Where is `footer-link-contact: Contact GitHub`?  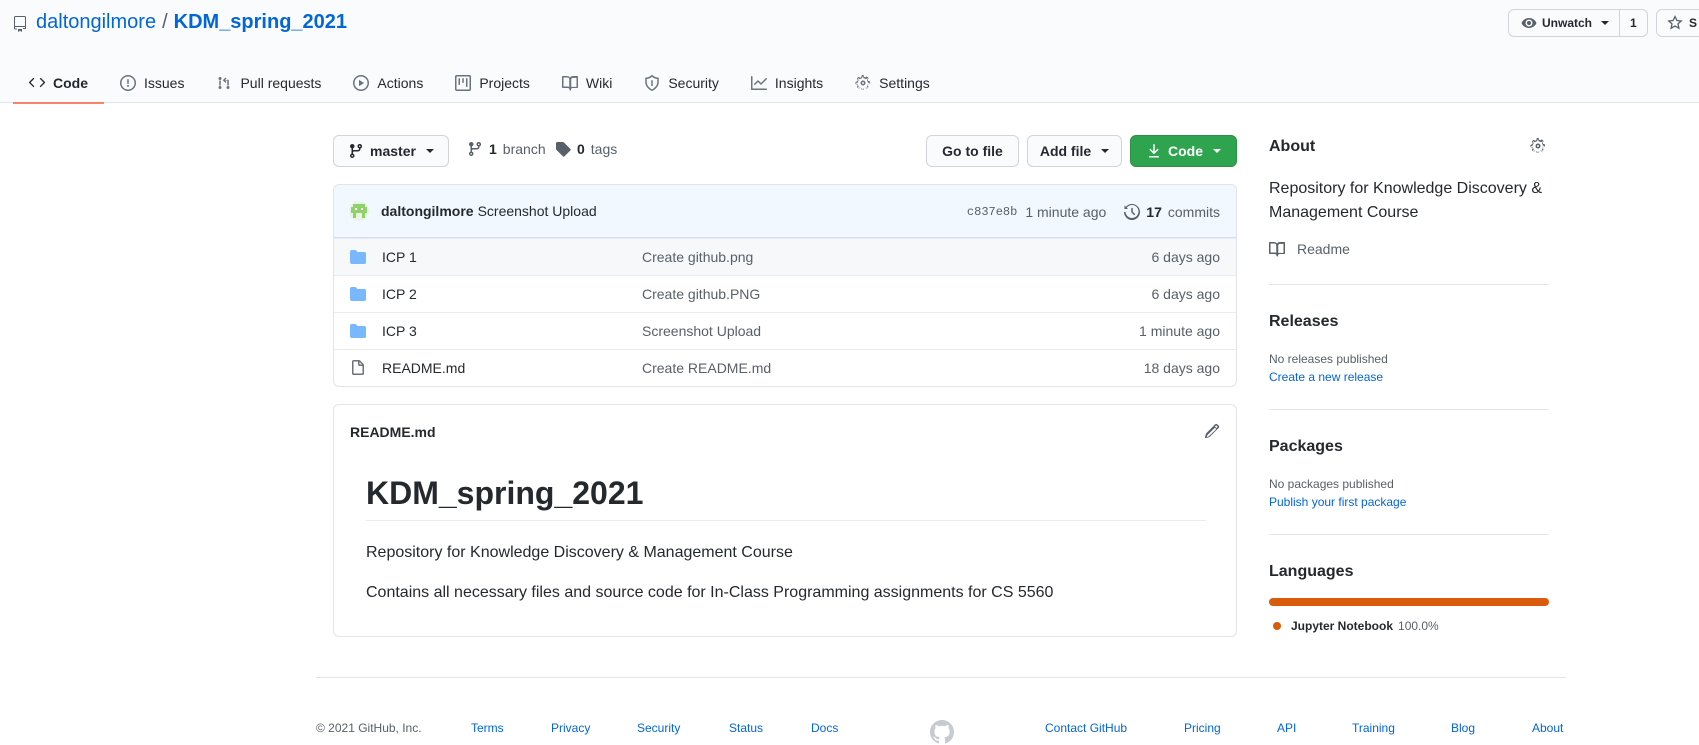
footer-link-contact: Contact GitHub is located at coordinates (1086, 728).